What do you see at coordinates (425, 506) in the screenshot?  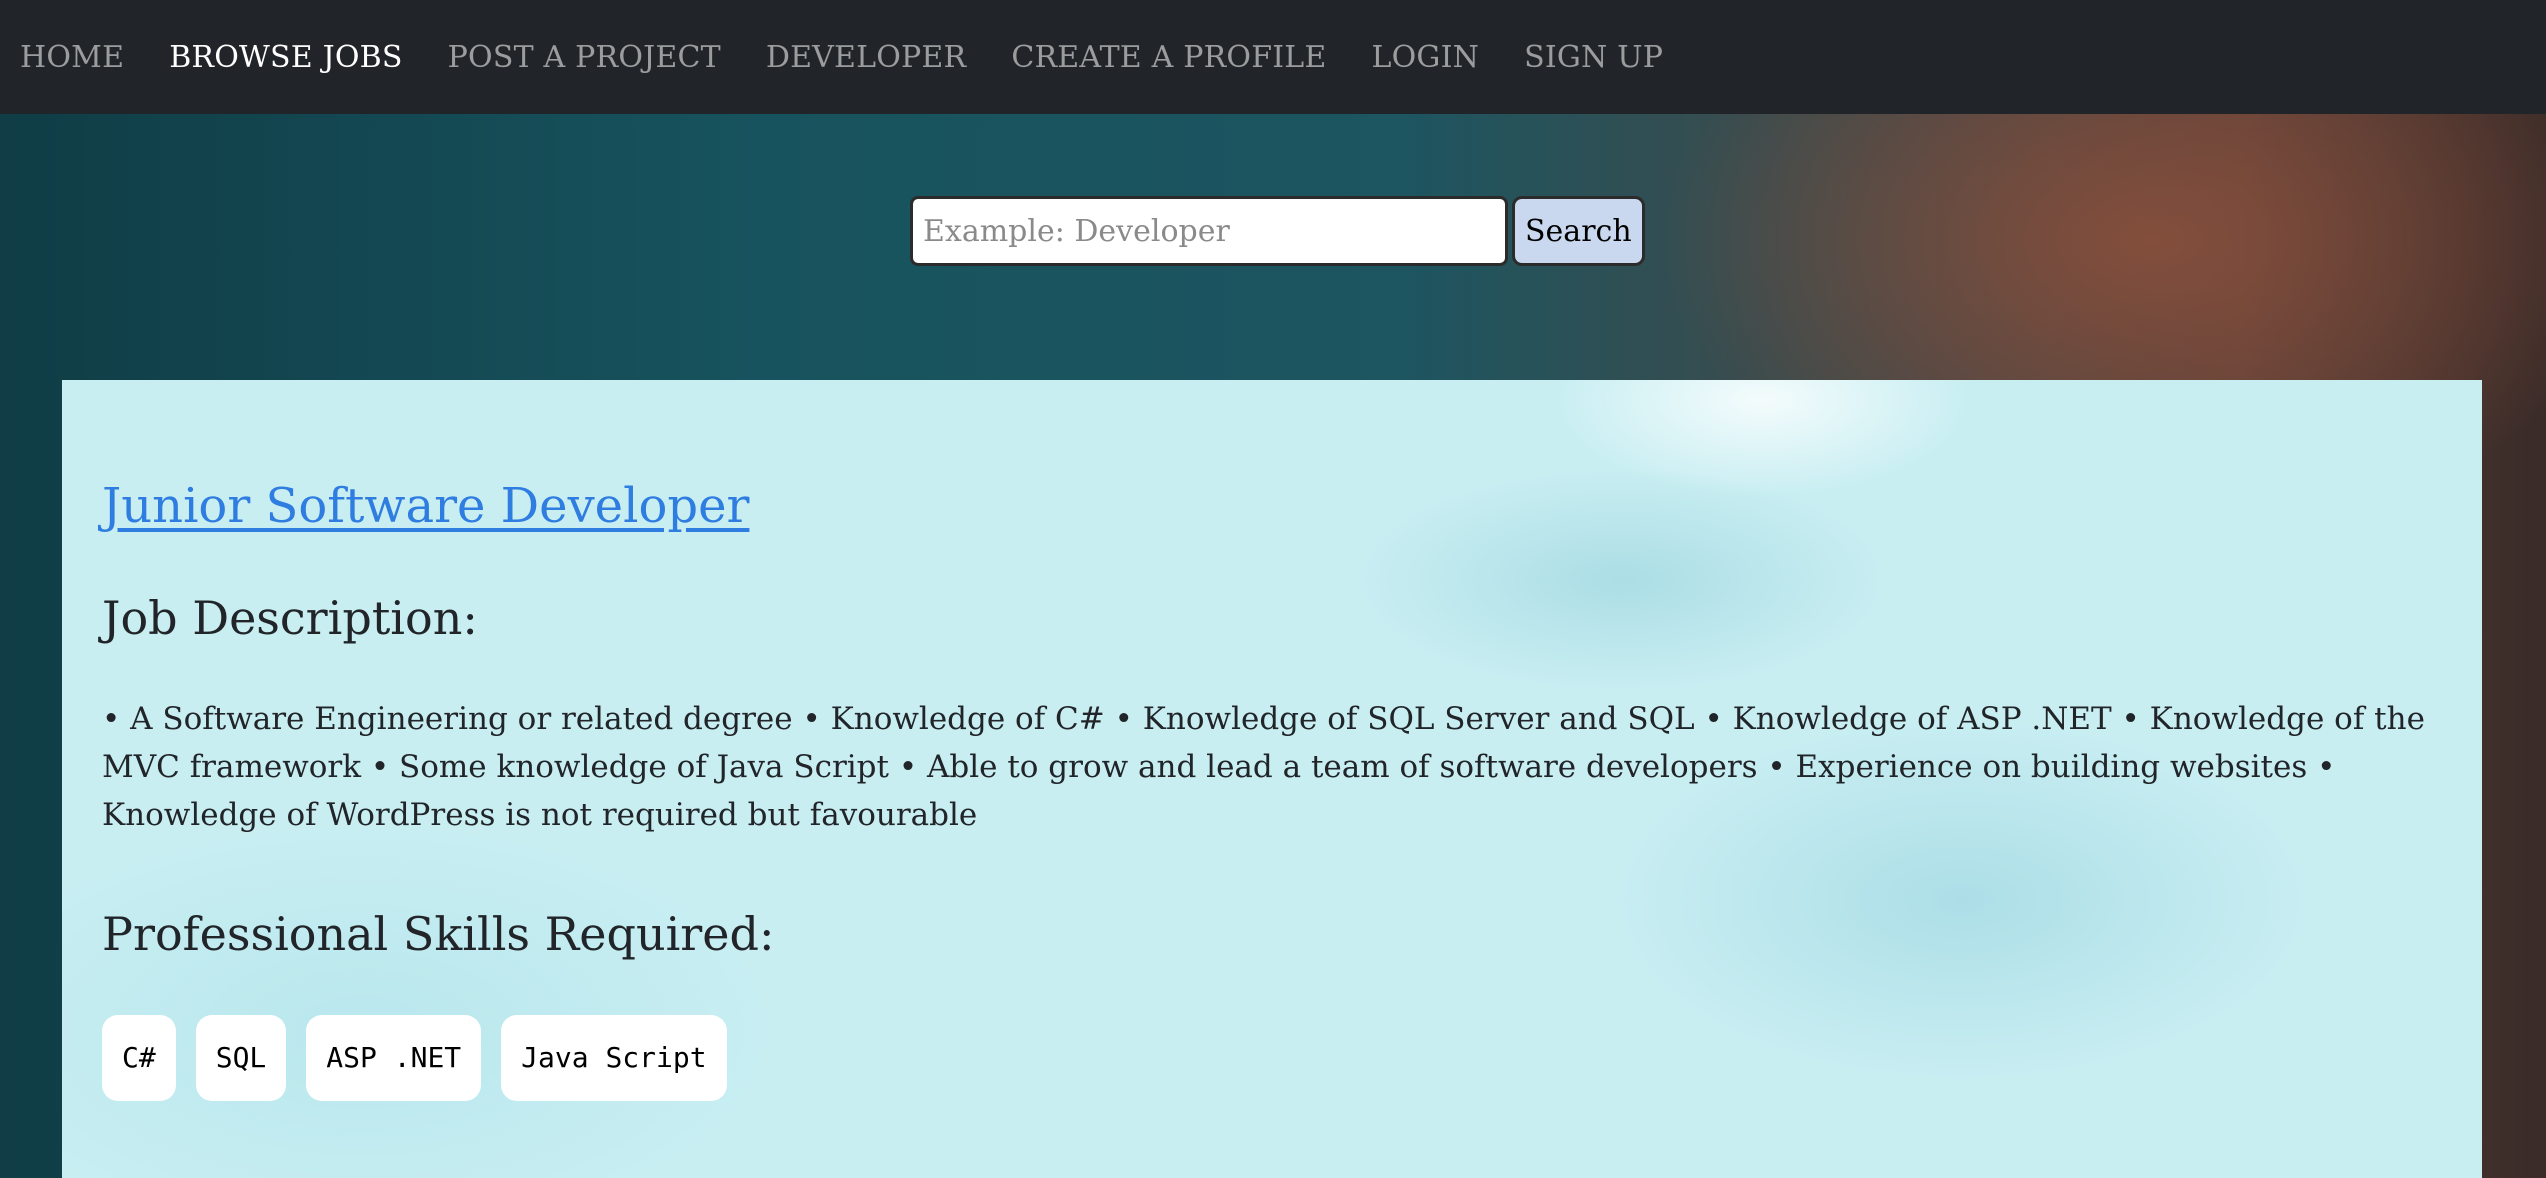 I see `job-title-link: Junior Software Developer` at bounding box center [425, 506].